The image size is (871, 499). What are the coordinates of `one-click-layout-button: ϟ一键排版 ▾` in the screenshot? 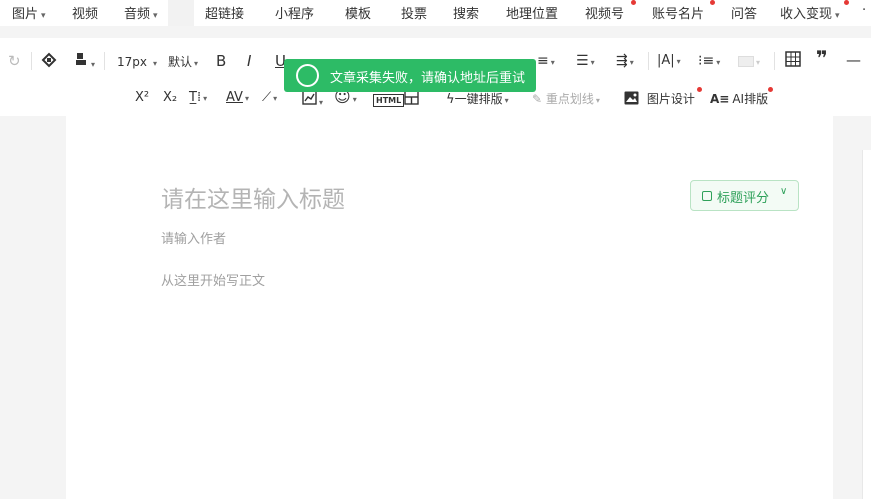 It's located at (477, 100).